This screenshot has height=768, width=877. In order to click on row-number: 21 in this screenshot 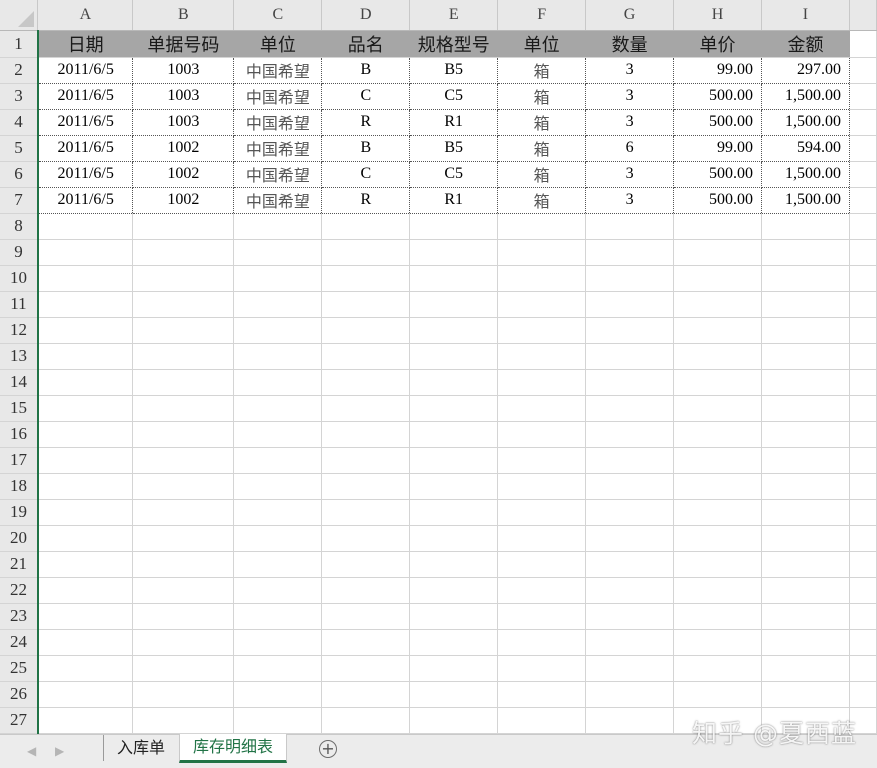, I will do `click(19, 564)`.